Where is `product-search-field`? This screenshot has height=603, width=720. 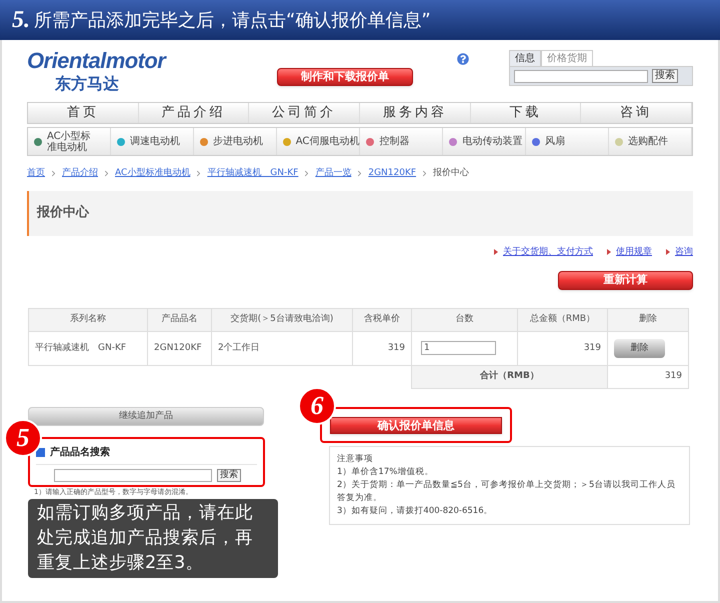 product-search-field is located at coordinates (133, 475).